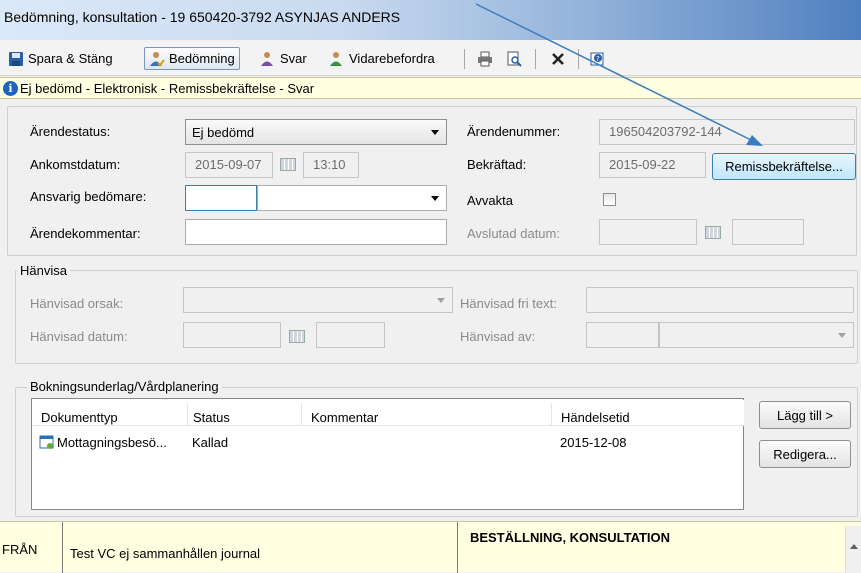 The image size is (861, 573). What do you see at coordinates (727, 132) in the screenshot?
I see `number-field: 196504203792-144` at bounding box center [727, 132].